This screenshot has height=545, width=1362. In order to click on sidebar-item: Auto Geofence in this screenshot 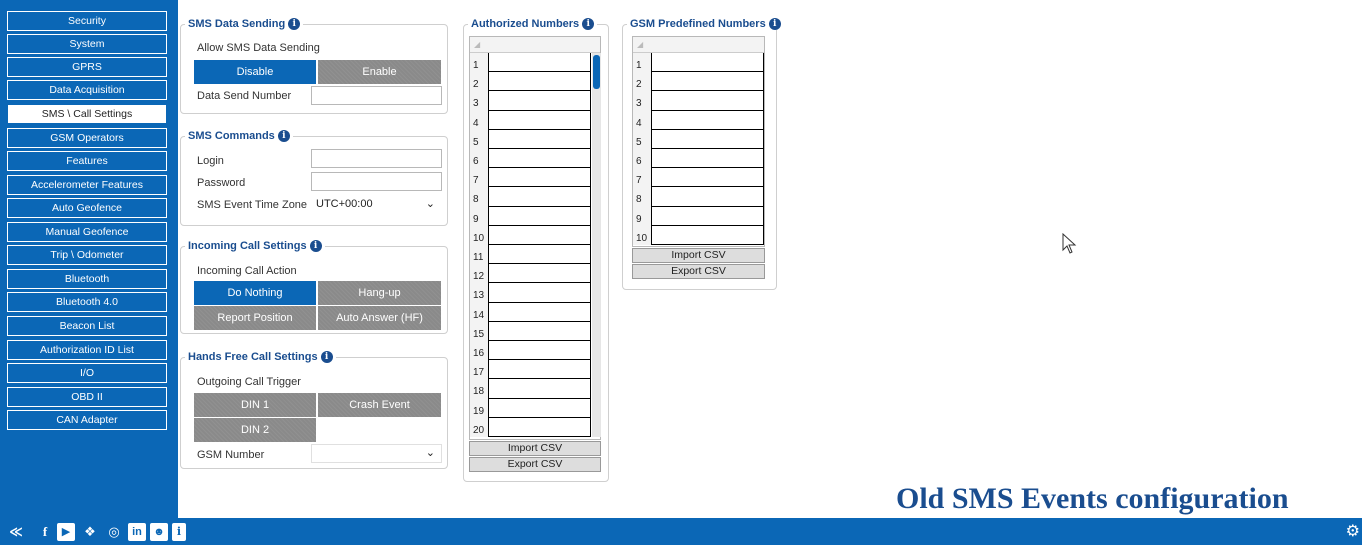, I will do `click(87, 208)`.